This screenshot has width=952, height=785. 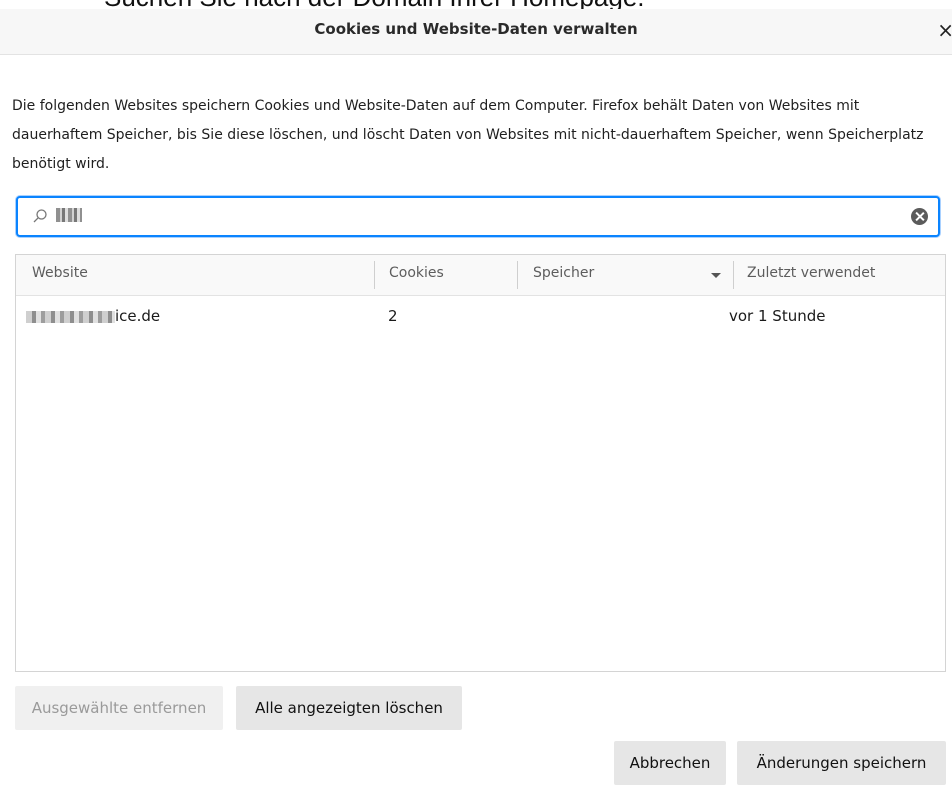 I want to click on remove-all-shown-button: Alle angezeigten löschen, so click(x=349, y=708).